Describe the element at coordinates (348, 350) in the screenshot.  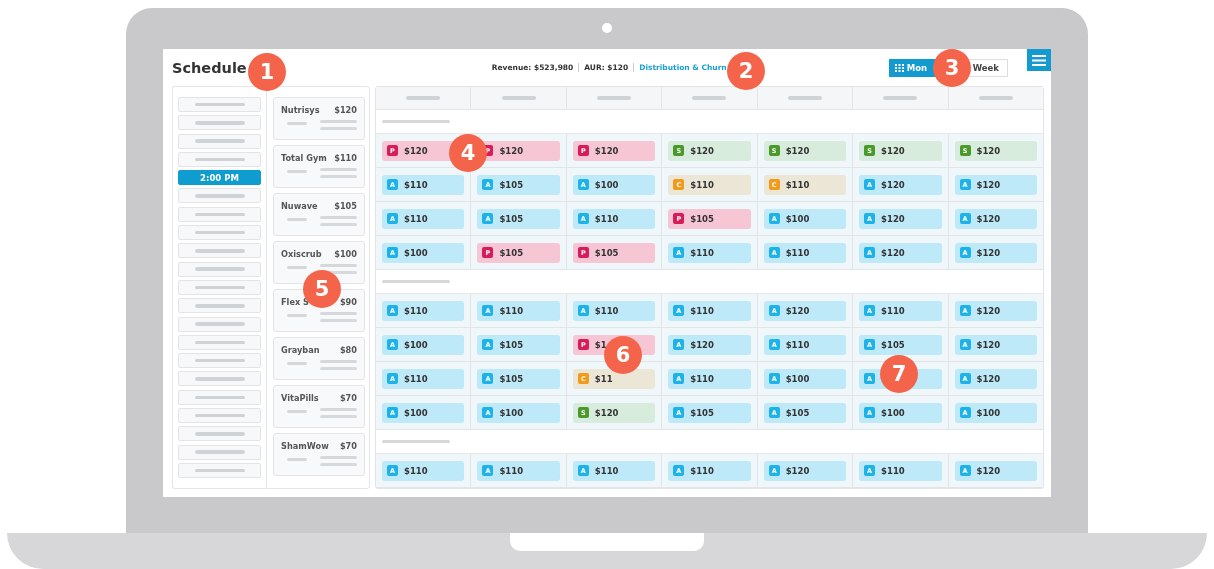
I see `product-price: $80` at that location.